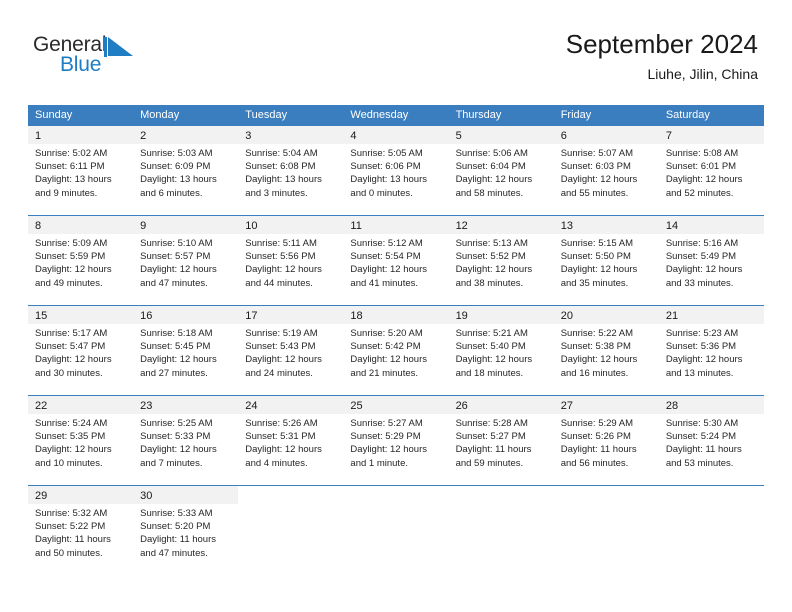  What do you see at coordinates (280, 257) in the screenshot?
I see `sunset-time: Sunset: 5:56 PM` at bounding box center [280, 257].